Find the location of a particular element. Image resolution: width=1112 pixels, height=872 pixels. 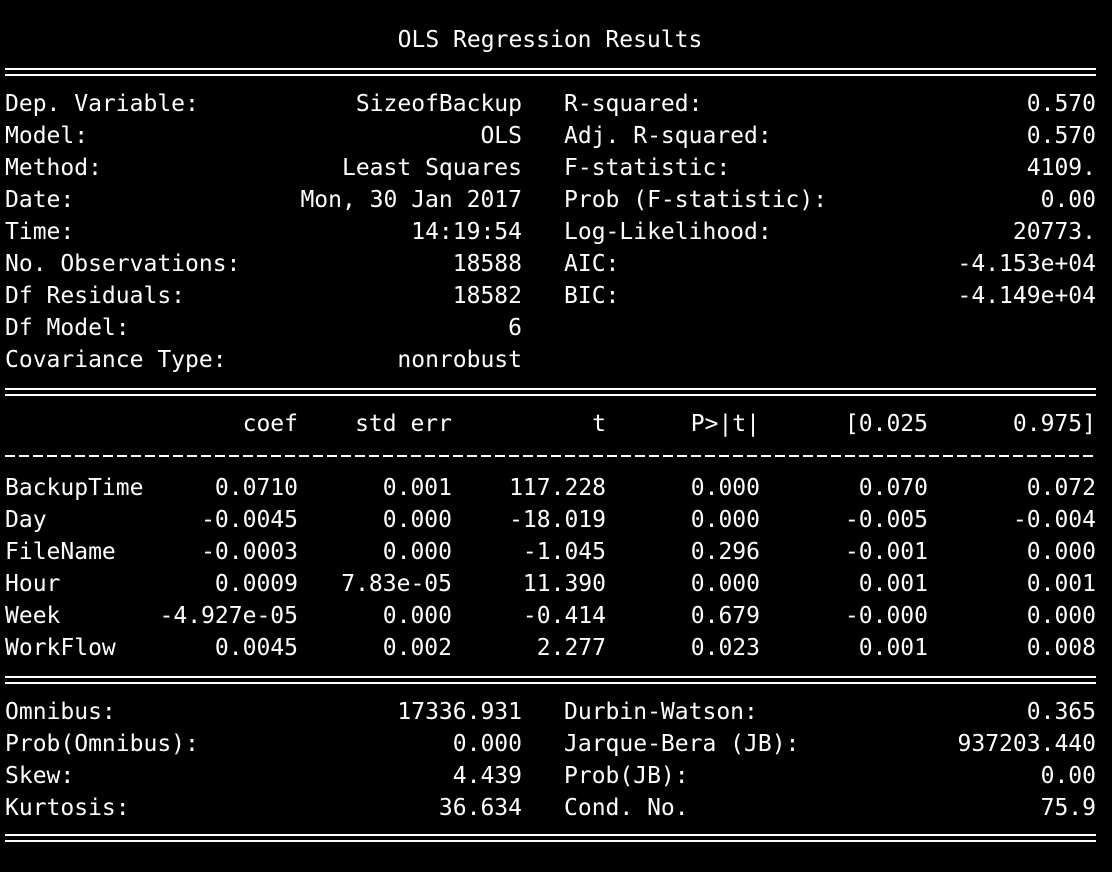

coef-cell: 0.0045 is located at coordinates (256, 648).